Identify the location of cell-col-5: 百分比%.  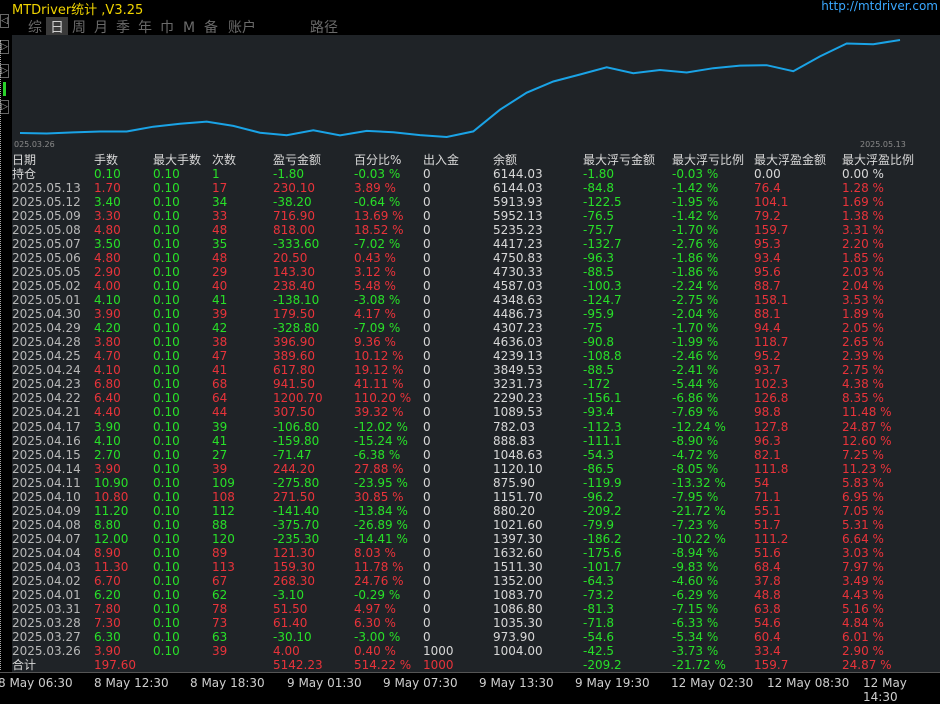
(378, 160).